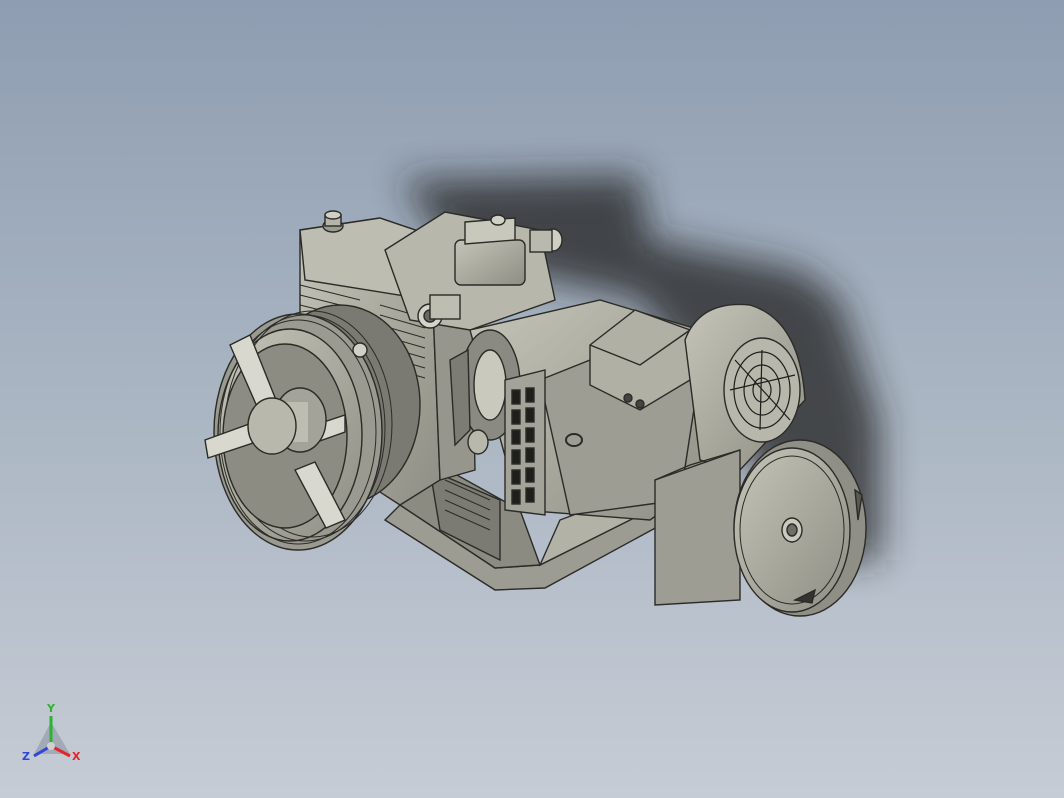 Image resolution: width=1064 pixels, height=798 pixels. What do you see at coordinates (800, 528) in the screenshot?
I see `motor-flywheel` at bounding box center [800, 528].